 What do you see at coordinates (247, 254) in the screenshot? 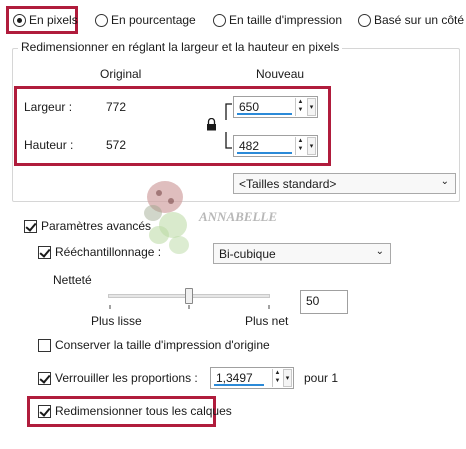
I see `resample-method-value: Bi-cubique` at bounding box center [247, 254].